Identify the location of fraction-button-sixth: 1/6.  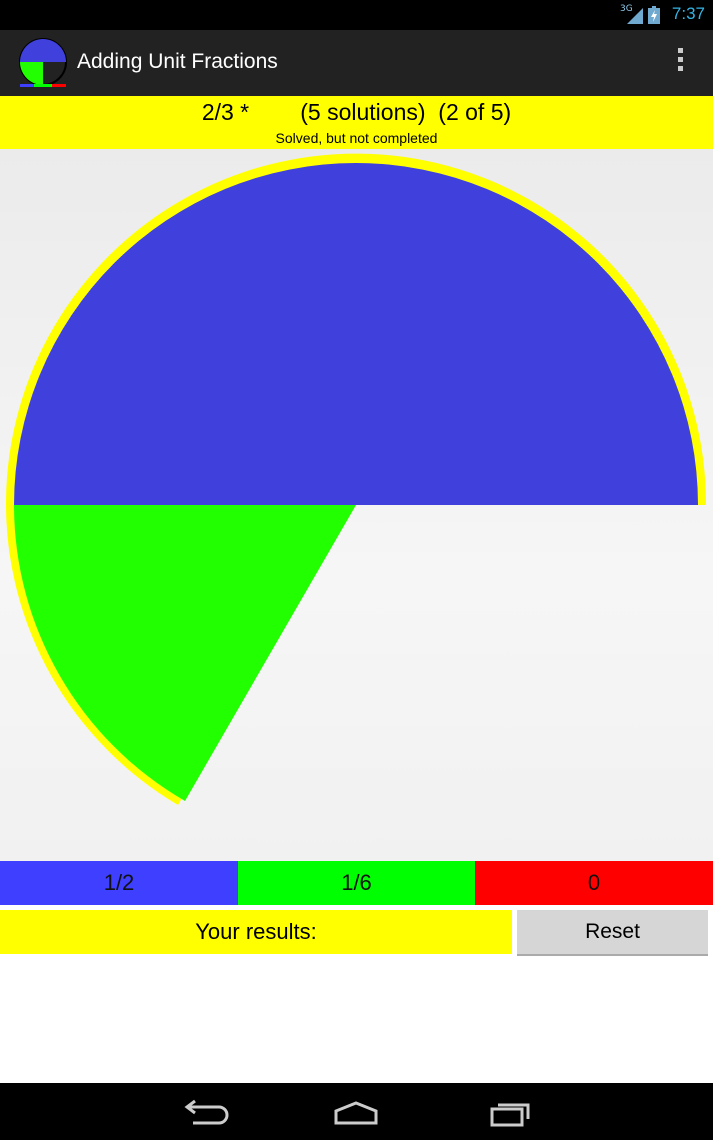
(356, 883).